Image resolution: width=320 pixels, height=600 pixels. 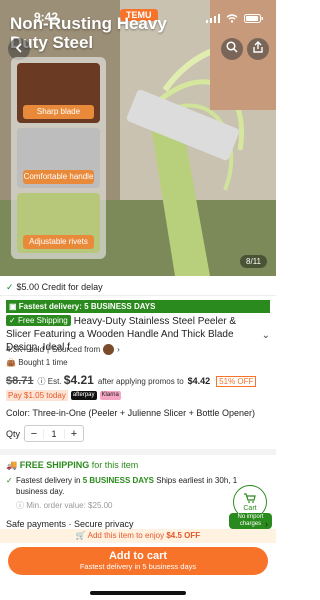 I want to click on cart-icon, so click(x=250, y=498).